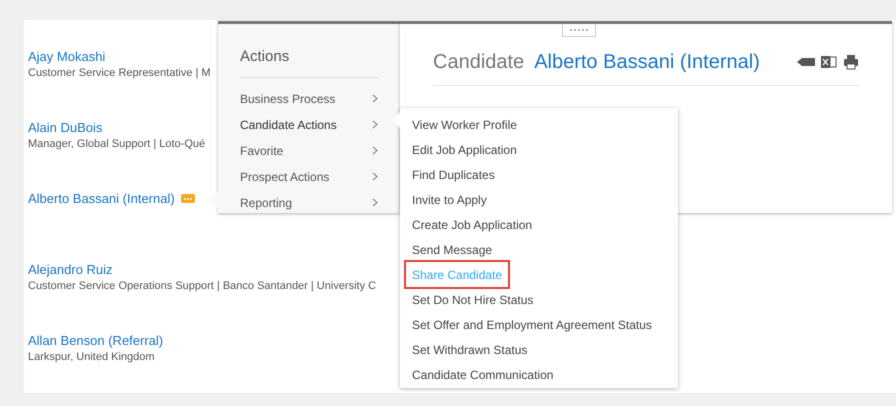 This screenshot has height=406, width=896. Describe the element at coordinates (202, 286) in the screenshot. I see `candidate-detail: Customer Service Operations Support | Banco Santander | University C` at that location.